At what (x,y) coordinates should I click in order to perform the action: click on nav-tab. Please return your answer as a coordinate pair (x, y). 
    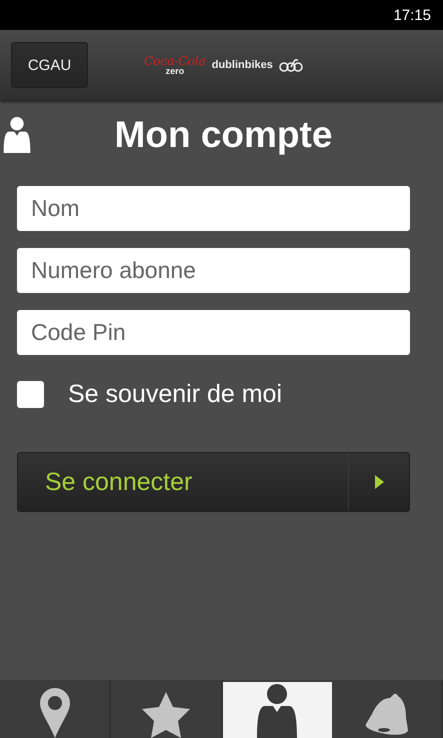
    Looking at the image, I should click on (277, 710).